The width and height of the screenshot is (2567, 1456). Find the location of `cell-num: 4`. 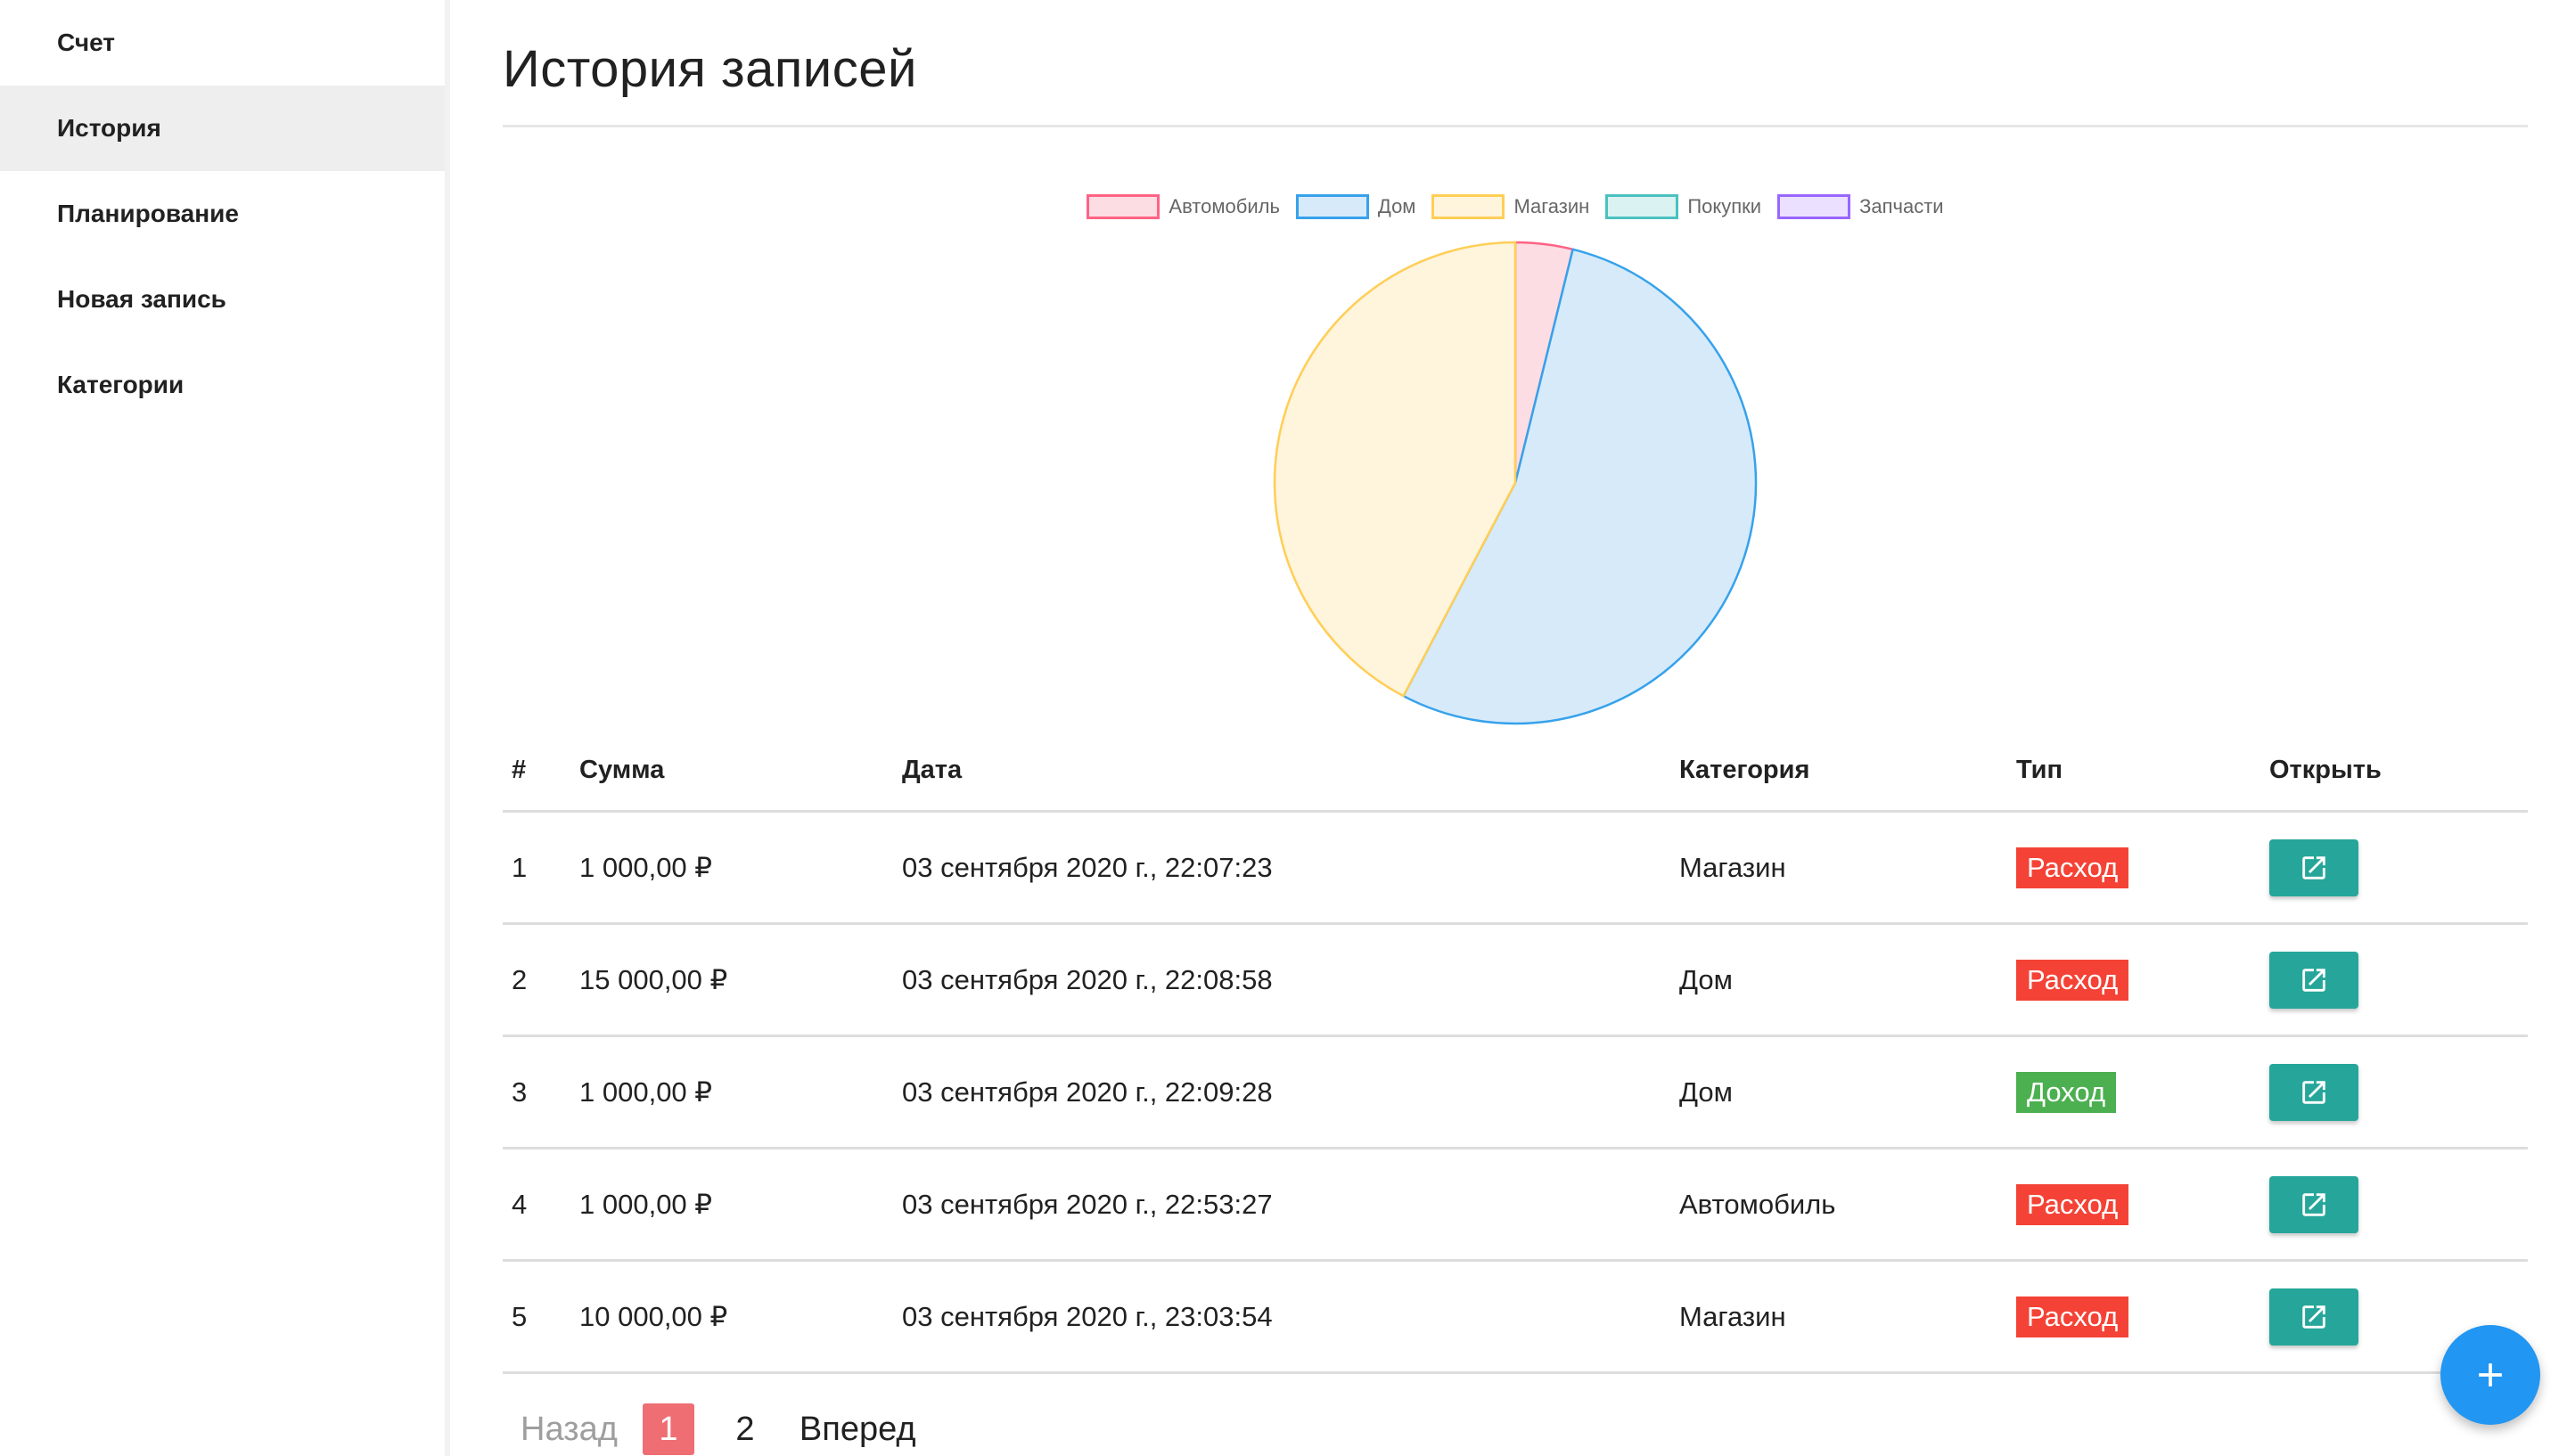

cell-num: 4 is located at coordinates (520, 1204).